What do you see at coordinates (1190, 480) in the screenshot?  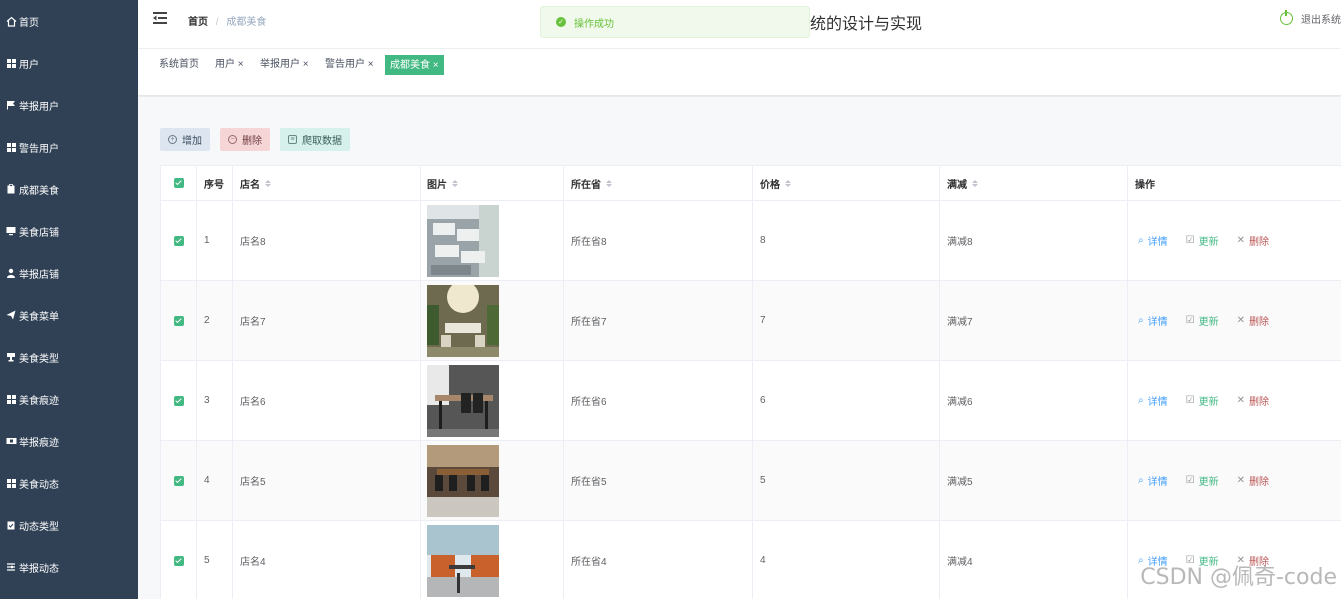 I see `edit-icon: ☑` at bounding box center [1190, 480].